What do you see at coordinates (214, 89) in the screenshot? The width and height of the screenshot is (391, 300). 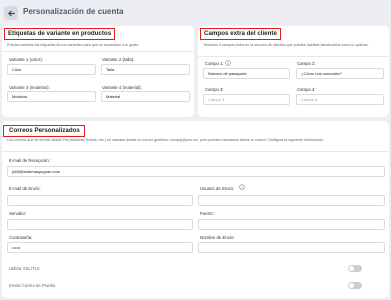 I see `extra-field-3-label: Campo 3:` at bounding box center [214, 89].